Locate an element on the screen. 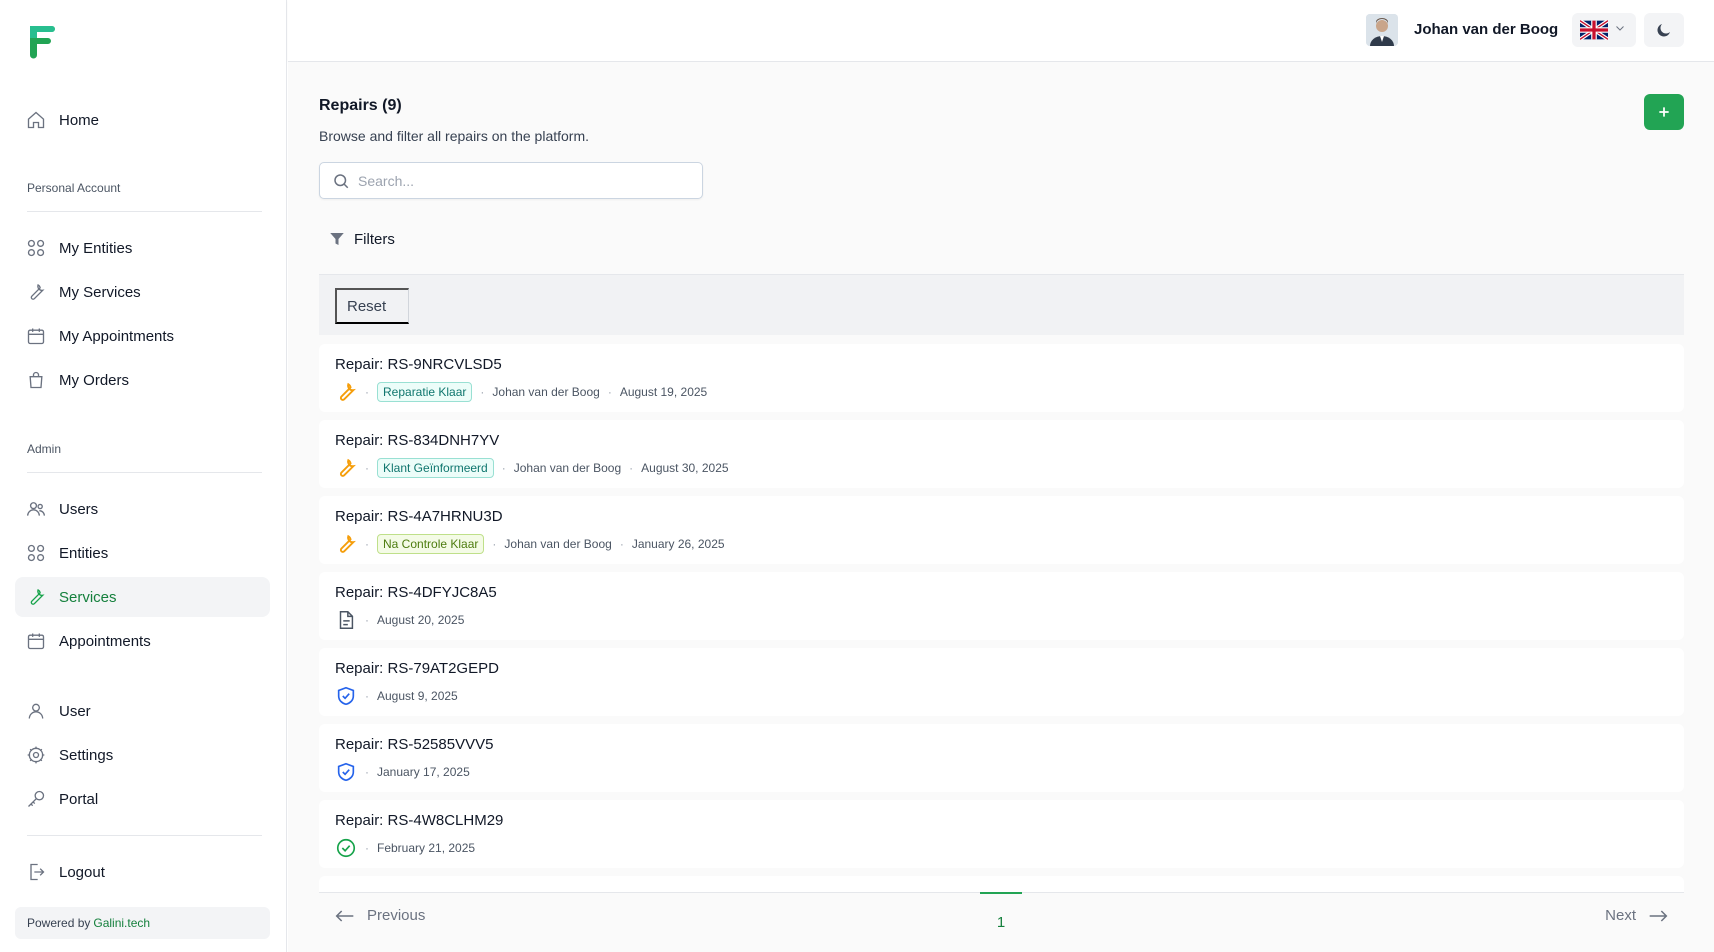 This screenshot has height=952, width=1714. status-badge: Klant Geïnformeerd is located at coordinates (435, 468).